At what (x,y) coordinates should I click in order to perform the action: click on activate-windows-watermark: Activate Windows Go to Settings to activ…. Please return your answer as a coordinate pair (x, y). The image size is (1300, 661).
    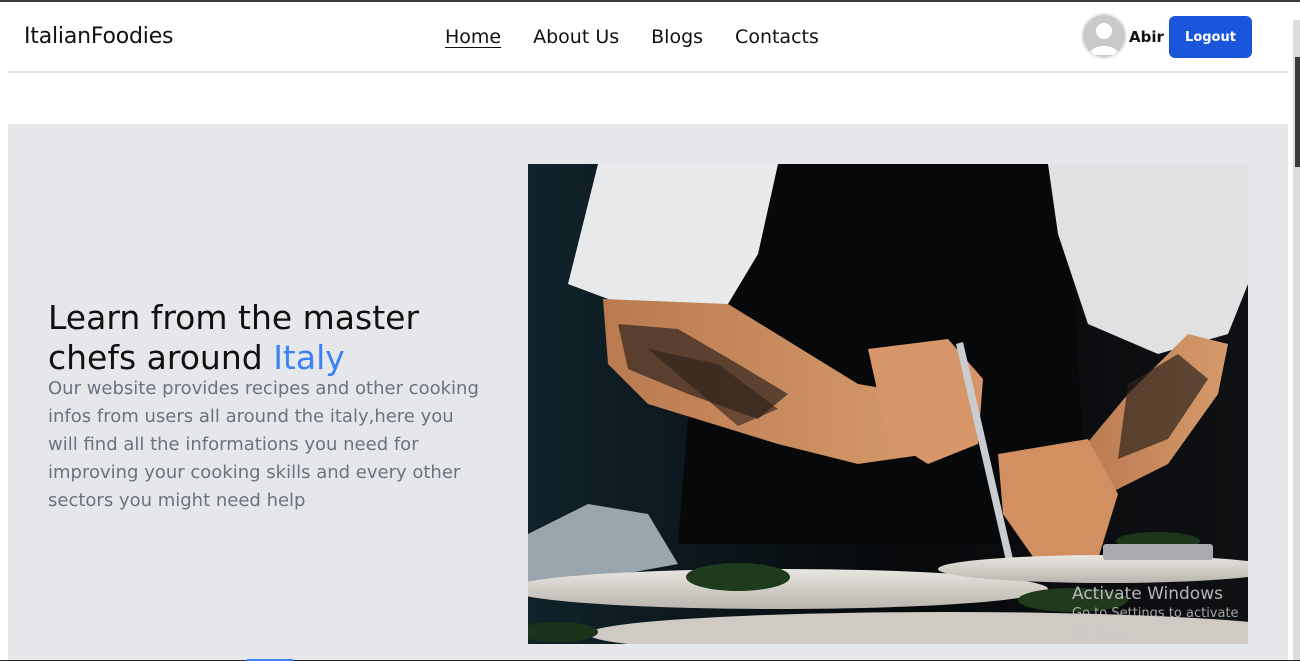
    Looking at the image, I should click on (1186, 614).